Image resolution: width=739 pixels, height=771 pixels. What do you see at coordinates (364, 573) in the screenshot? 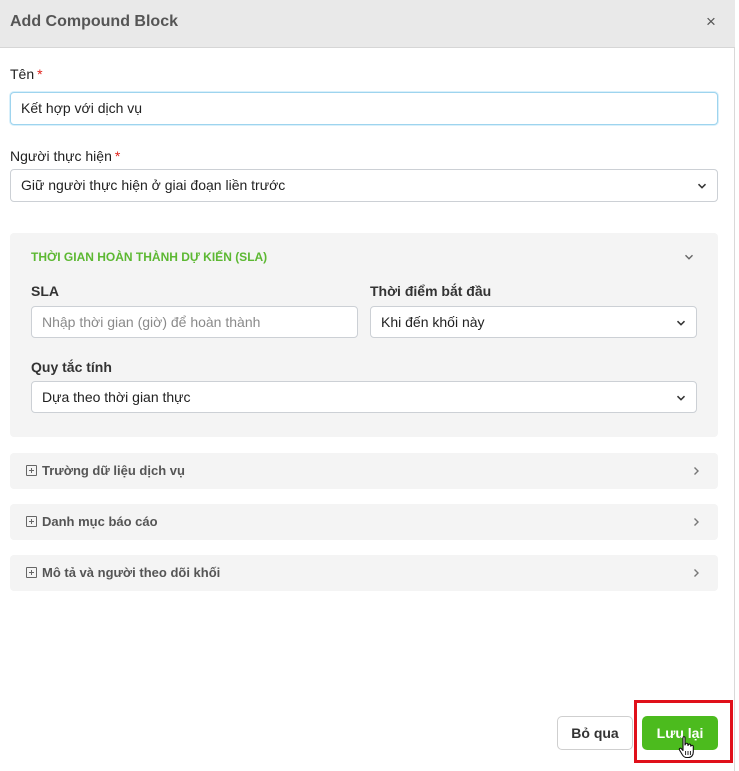
I see `section-description-followers: Mô tả và người theo dõi khối` at bounding box center [364, 573].